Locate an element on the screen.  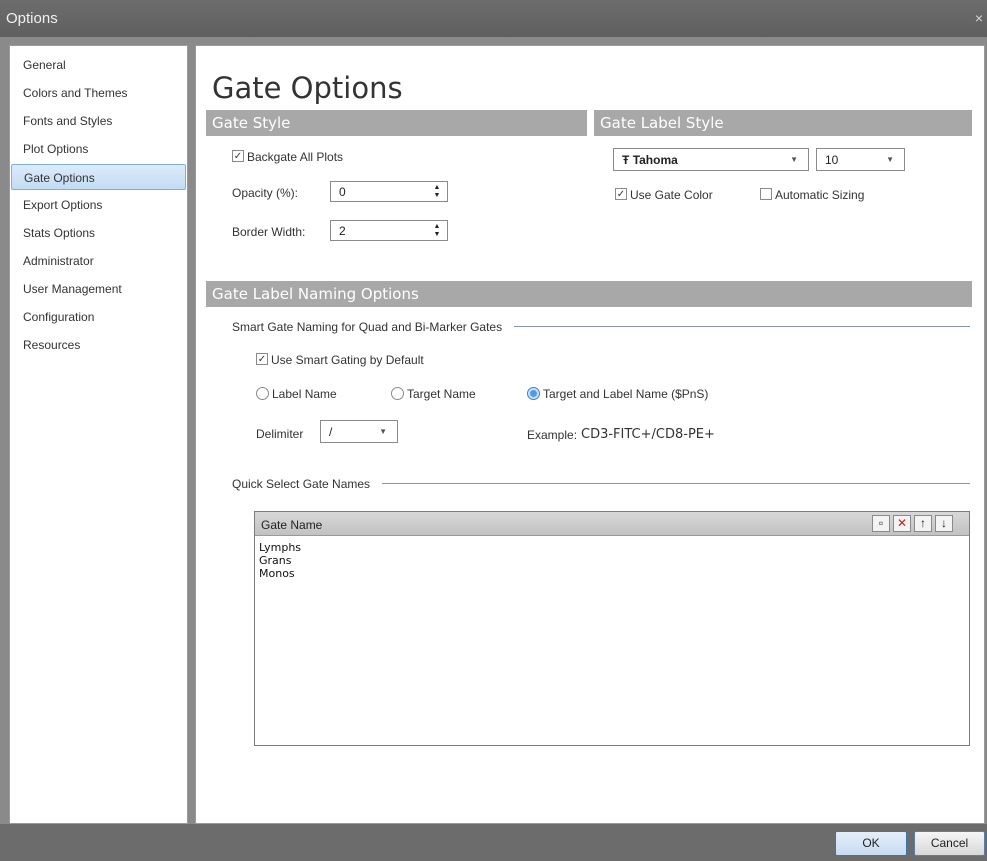
move-up-icon: ↑ is located at coordinates (923, 523).